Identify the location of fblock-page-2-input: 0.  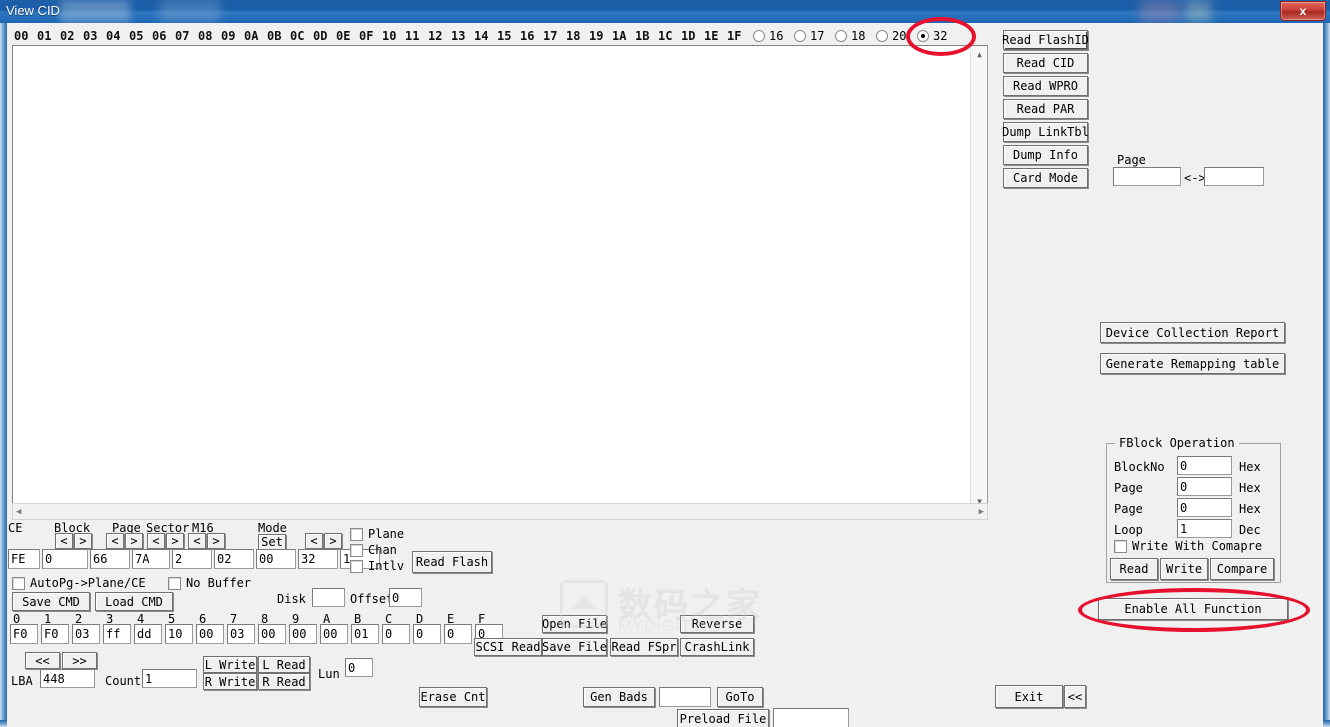
(1204, 507).